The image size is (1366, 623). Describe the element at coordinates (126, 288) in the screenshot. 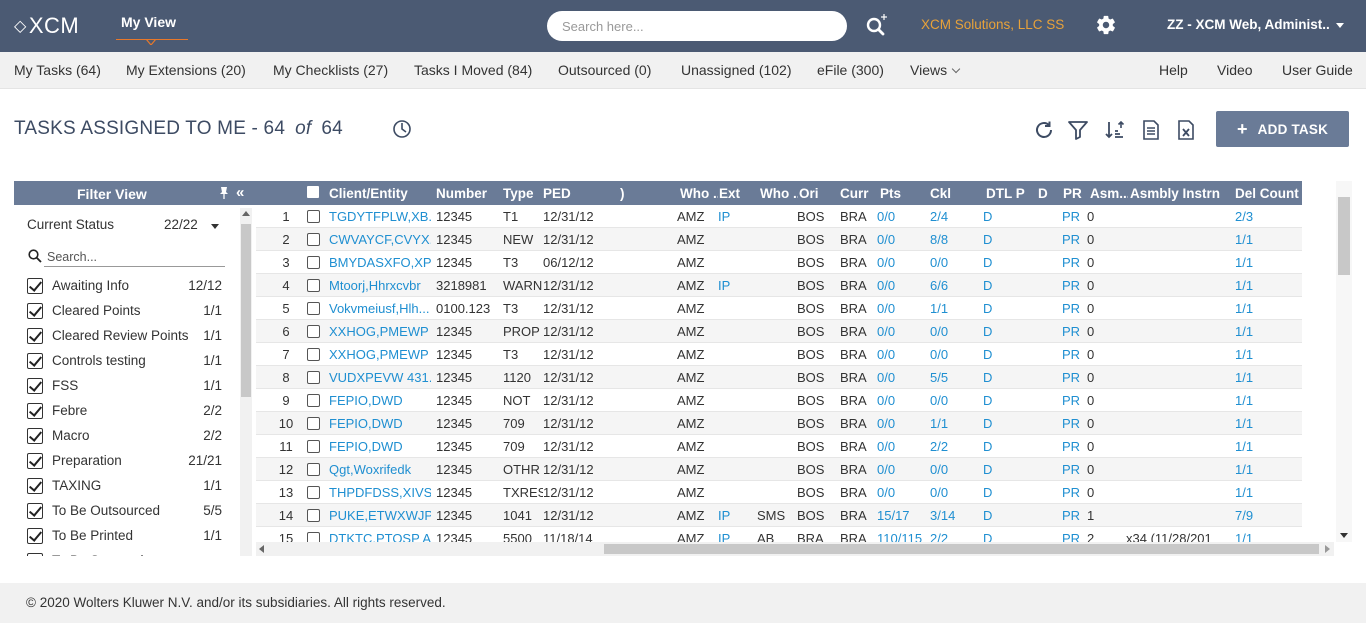

I see `status-filter-item: Awaiting Info 12/12` at that location.